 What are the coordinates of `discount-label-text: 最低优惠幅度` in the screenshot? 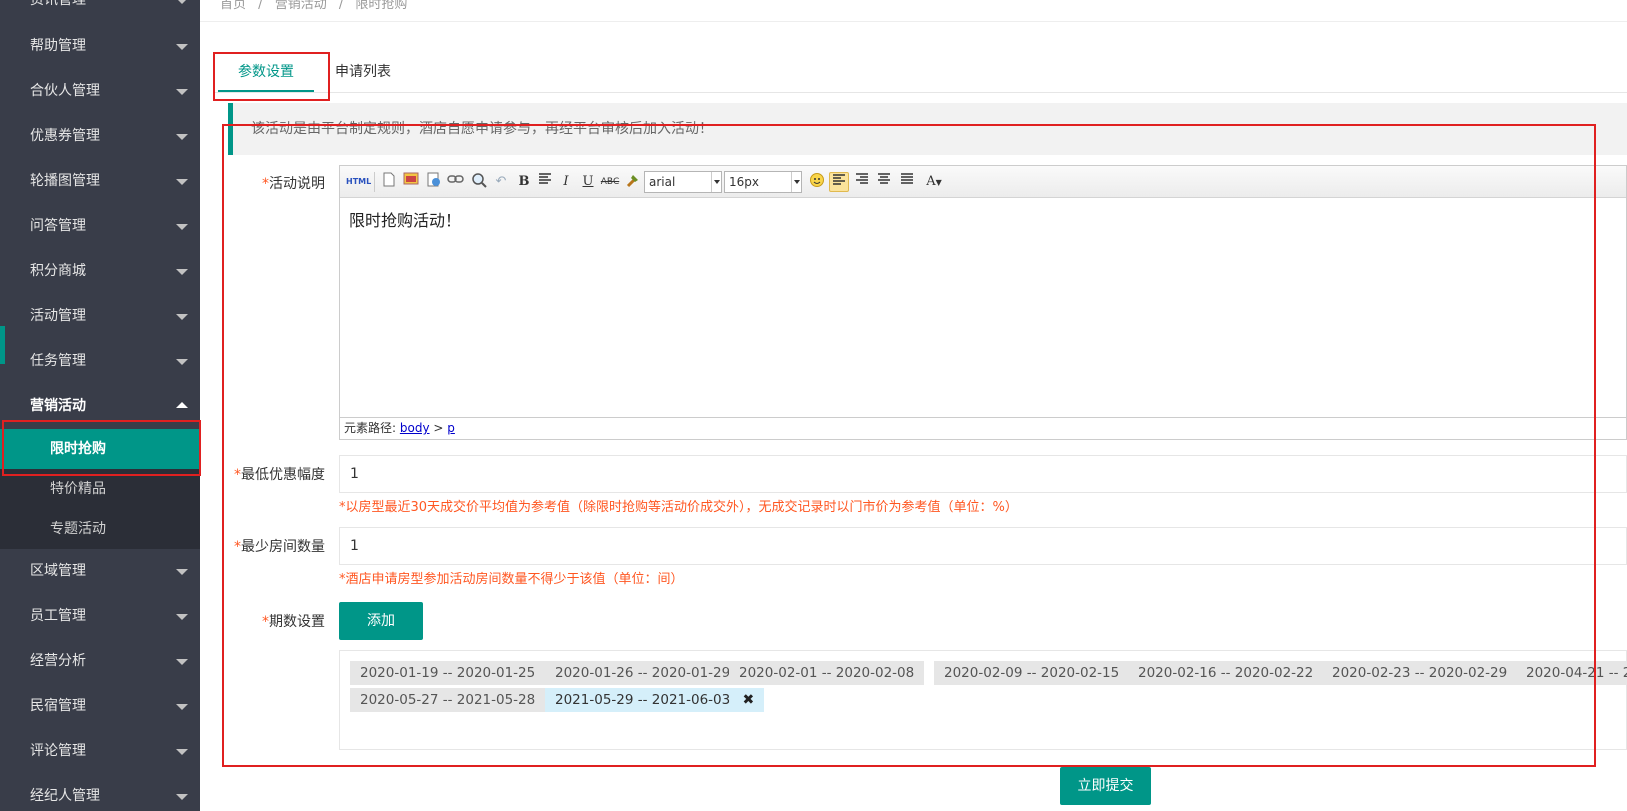 It's located at (283, 475).